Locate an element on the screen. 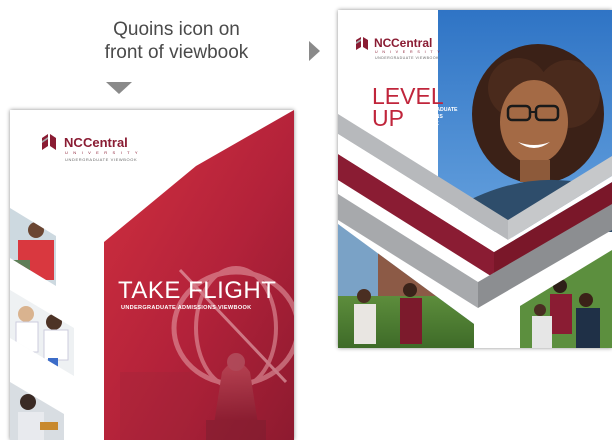  caption-line-1: Quoins icon on is located at coordinates (176, 29).